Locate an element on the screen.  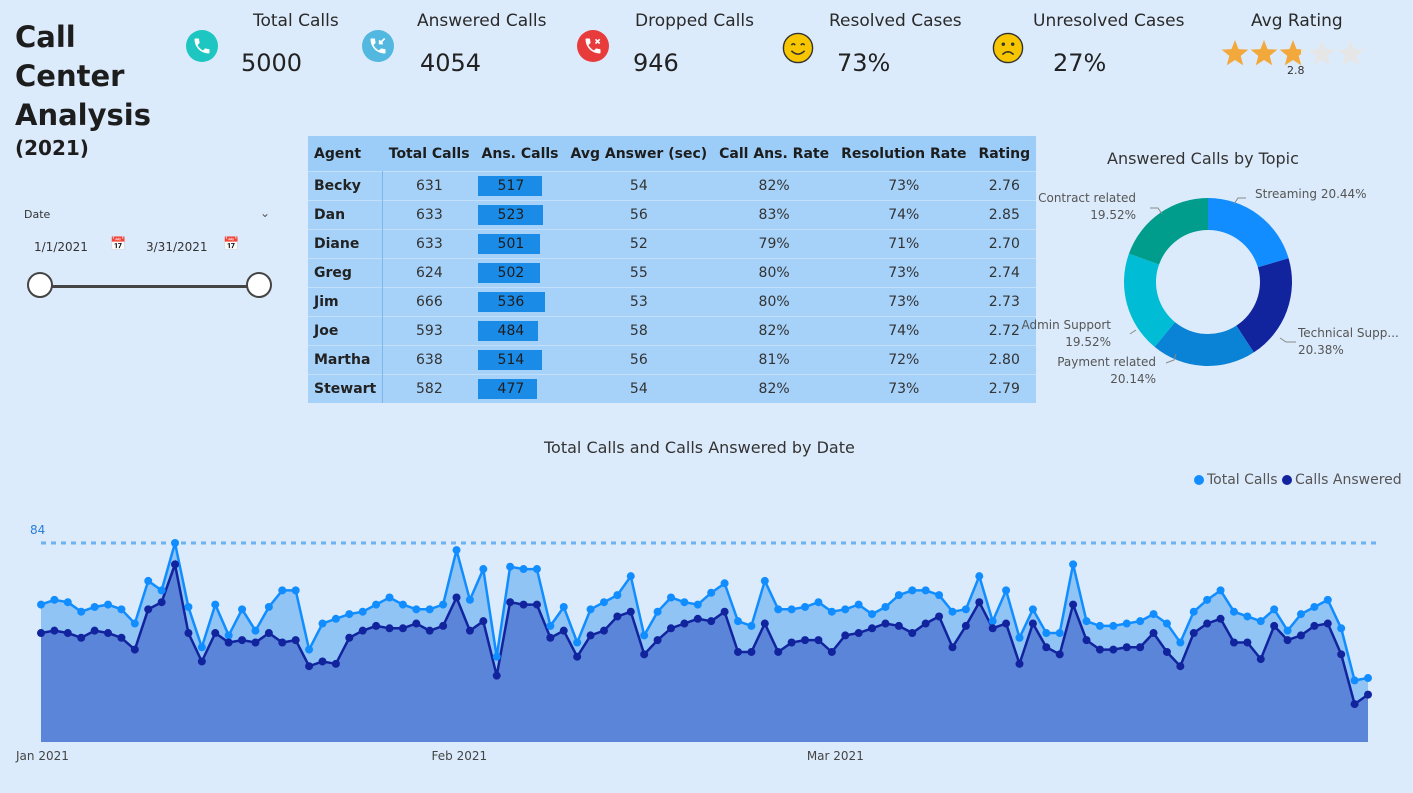
date-slicer: Date ⌄ 1/1/2021 📅 3/31/2021 📅 is located at coordinates (150, 254).